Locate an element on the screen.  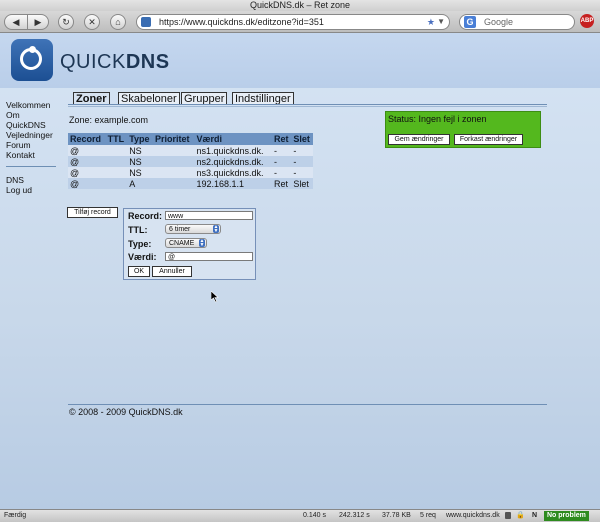
url-dropdown-icon: ▼ is located at coordinates (441, 22).